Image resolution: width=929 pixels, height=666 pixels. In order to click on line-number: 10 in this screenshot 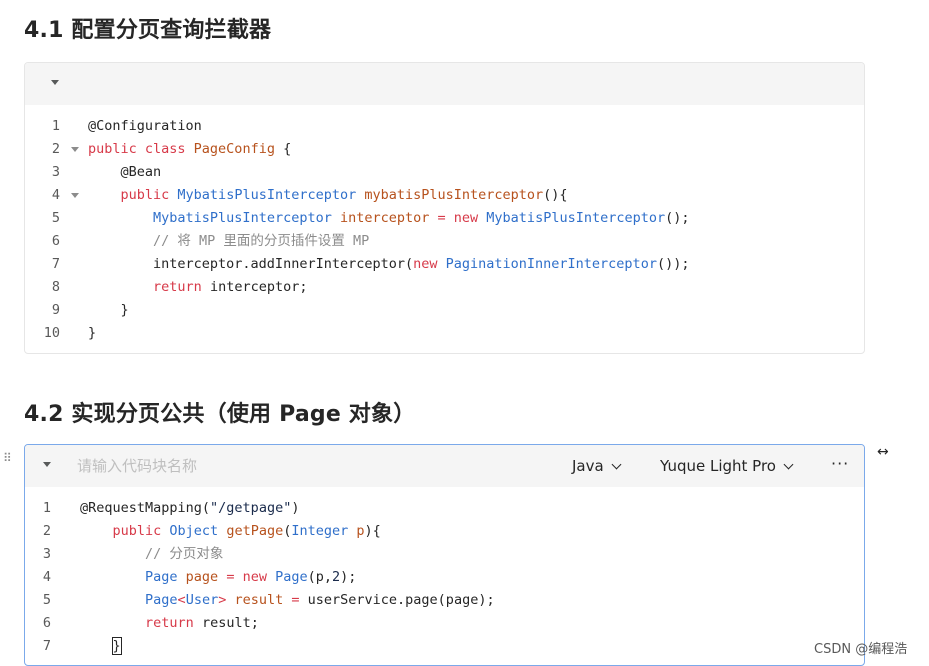, I will do `click(51, 333)`.